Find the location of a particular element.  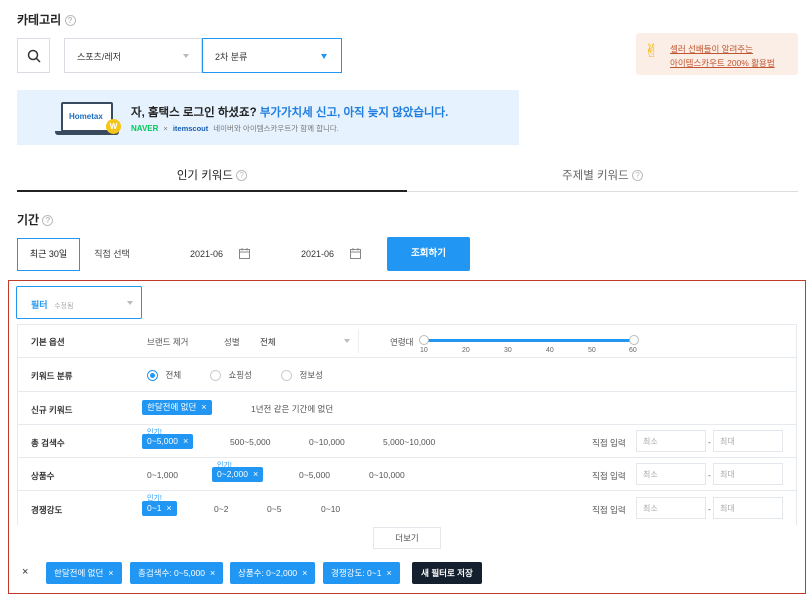

brand-remove-option: 브랜드 제거 is located at coordinates (167, 342).